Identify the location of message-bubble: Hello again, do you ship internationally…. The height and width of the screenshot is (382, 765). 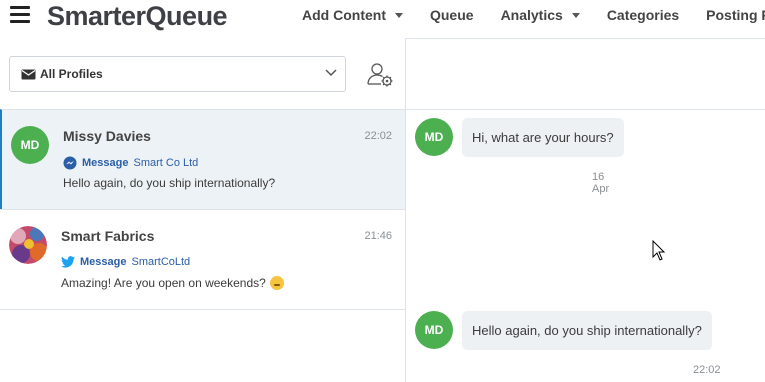
(587, 330).